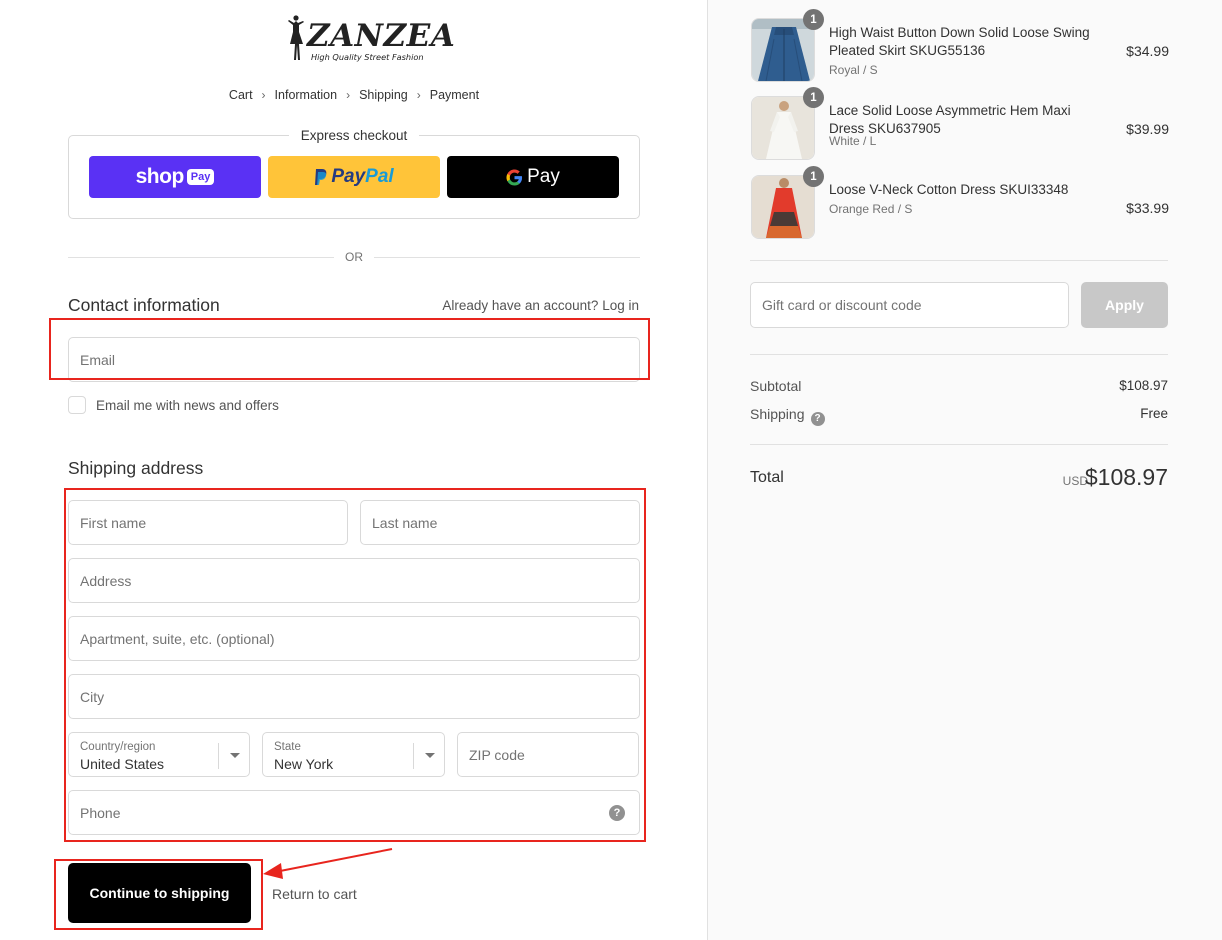 The image size is (1222, 940). I want to click on zip-input, so click(548, 754).